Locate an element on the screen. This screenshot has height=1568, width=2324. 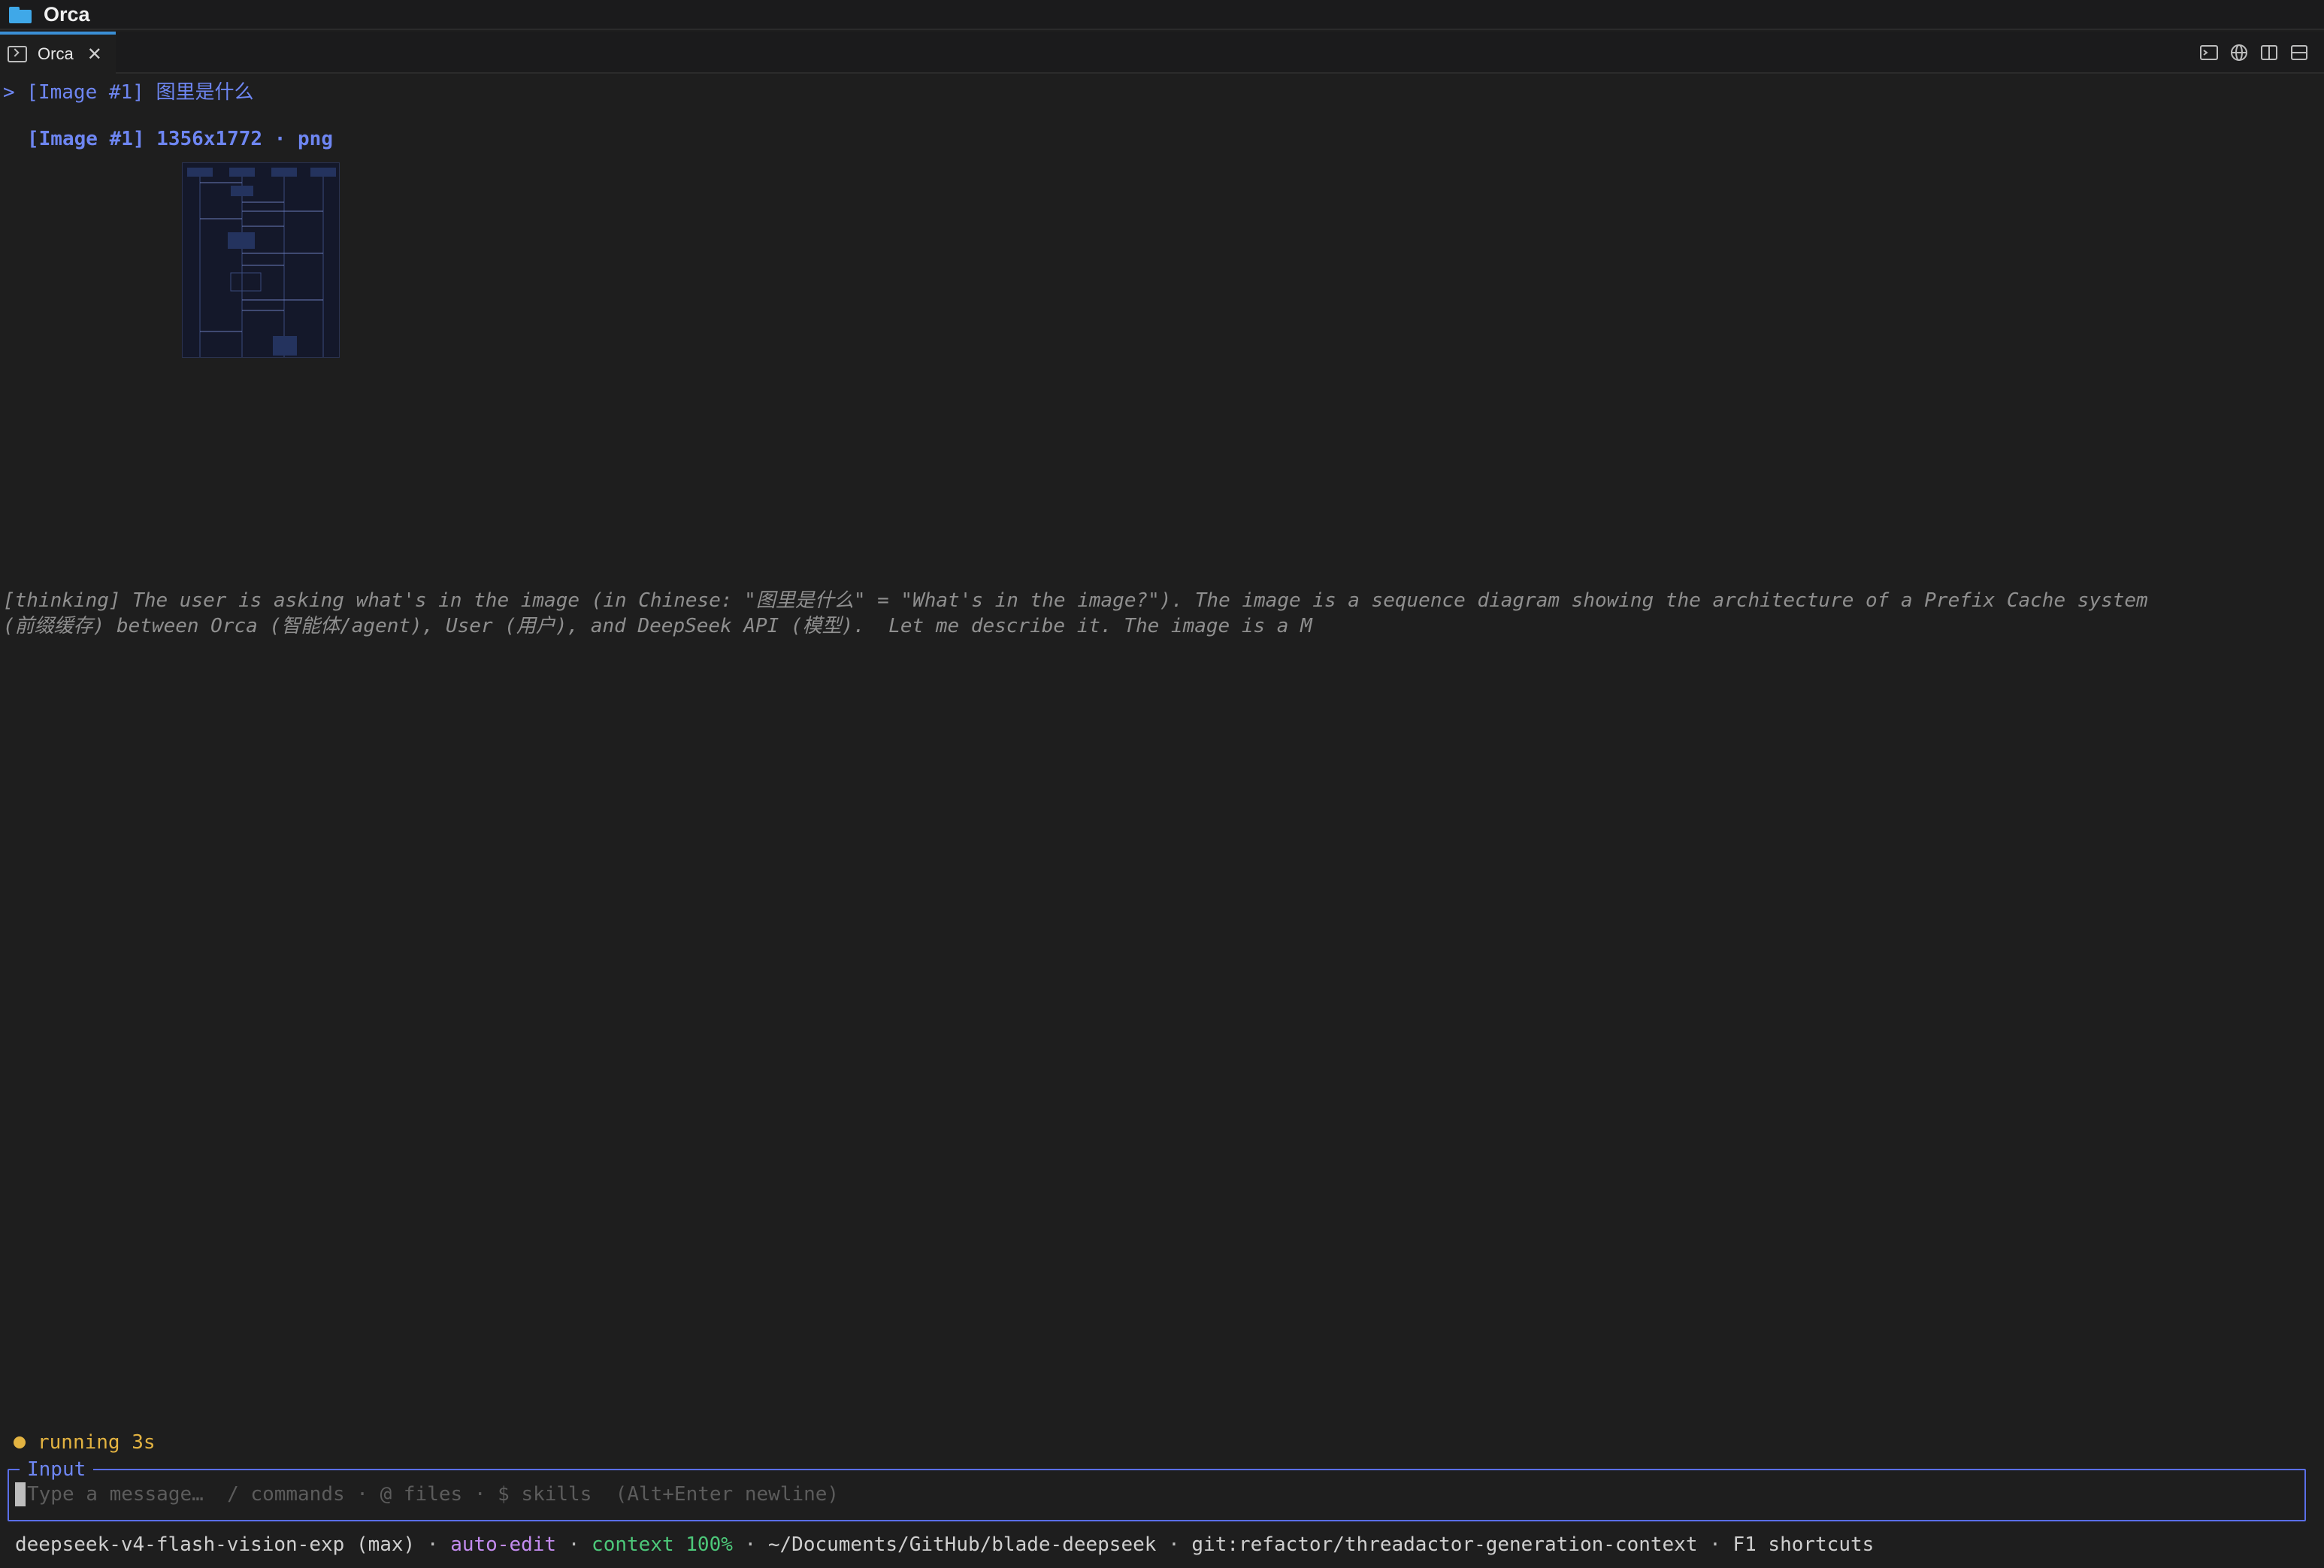
status-dot-icon is located at coordinates (20, 1442).